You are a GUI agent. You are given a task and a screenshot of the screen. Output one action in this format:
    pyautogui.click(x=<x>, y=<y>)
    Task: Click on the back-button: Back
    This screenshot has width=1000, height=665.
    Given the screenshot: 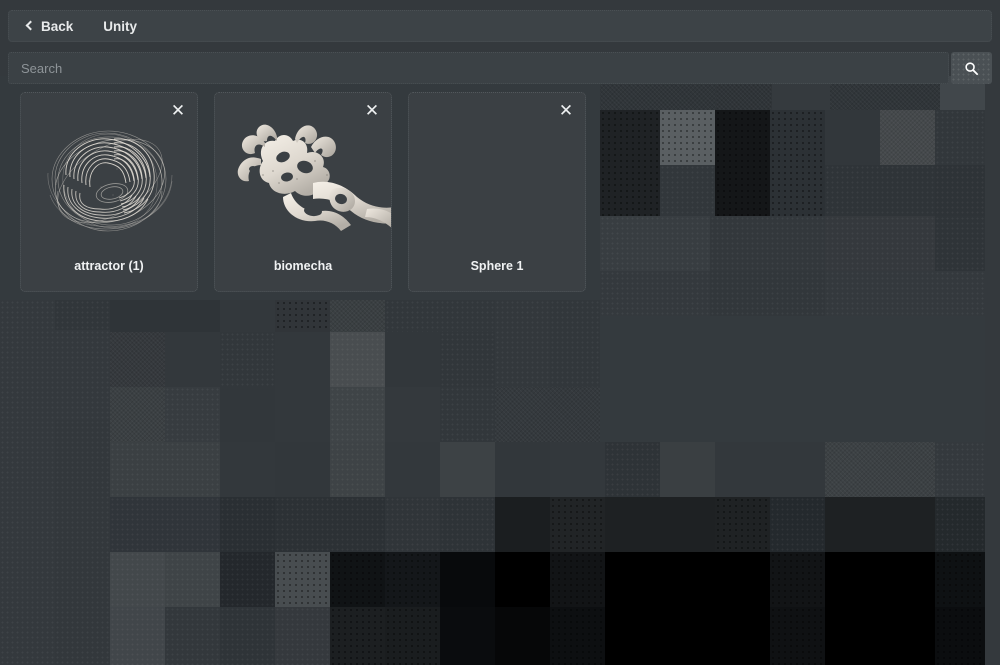 What is the action you would take?
    pyautogui.click(x=49, y=26)
    